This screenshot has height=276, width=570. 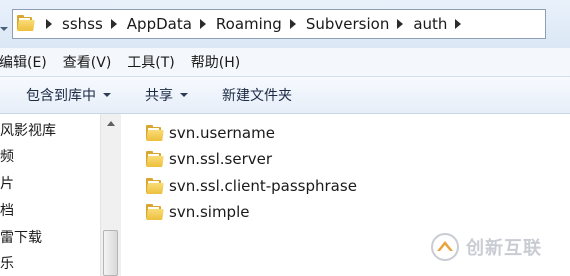 What do you see at coordinates (61, 96) in the screenshot?
I see `include-in-library-label: 包含到库中` at bounding box center [61, 96].